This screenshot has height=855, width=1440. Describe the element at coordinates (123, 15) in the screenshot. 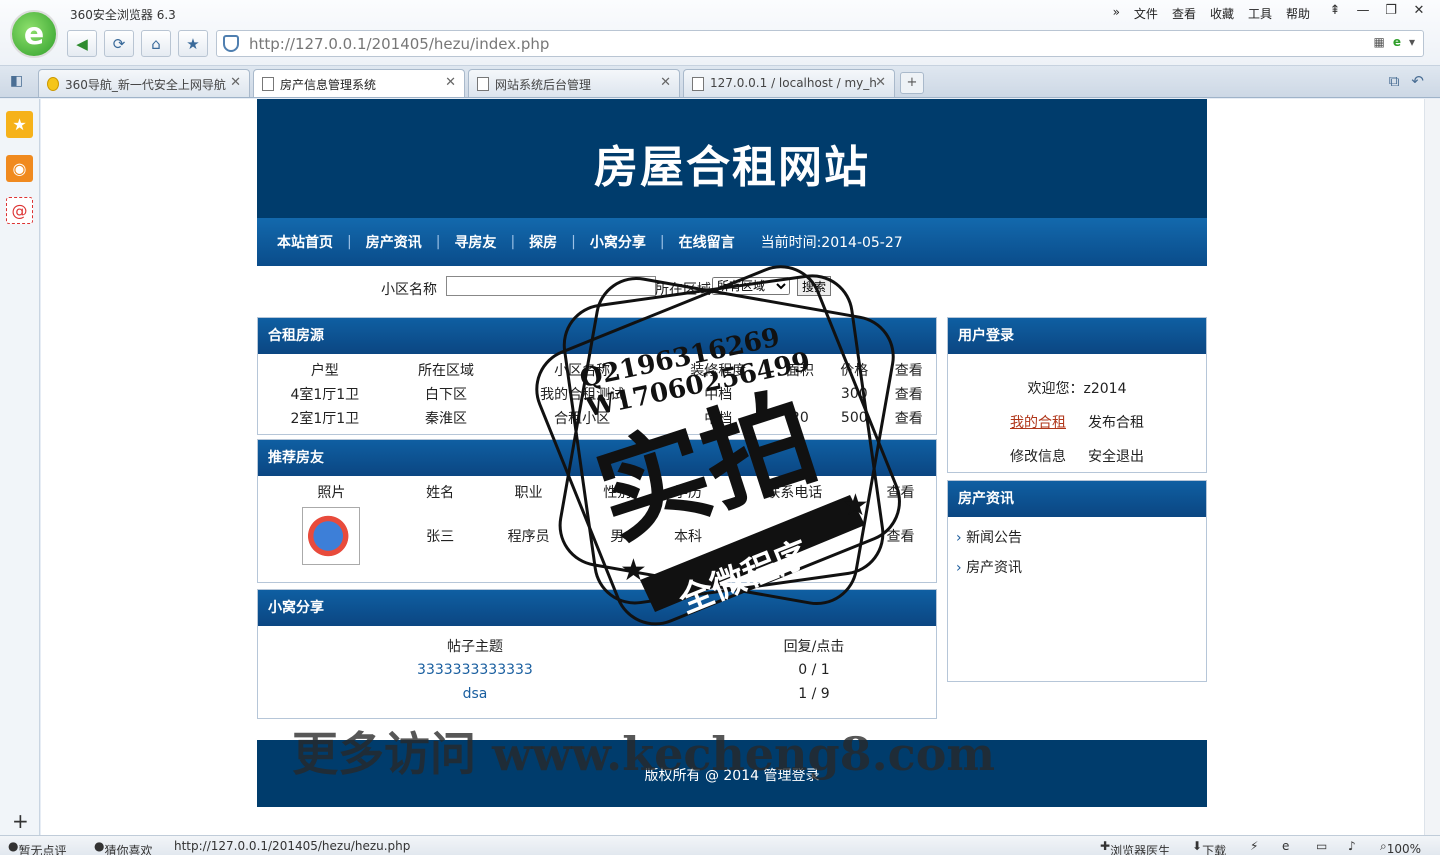

I see `app-title: 360安全浏览器 6.3` at that location.